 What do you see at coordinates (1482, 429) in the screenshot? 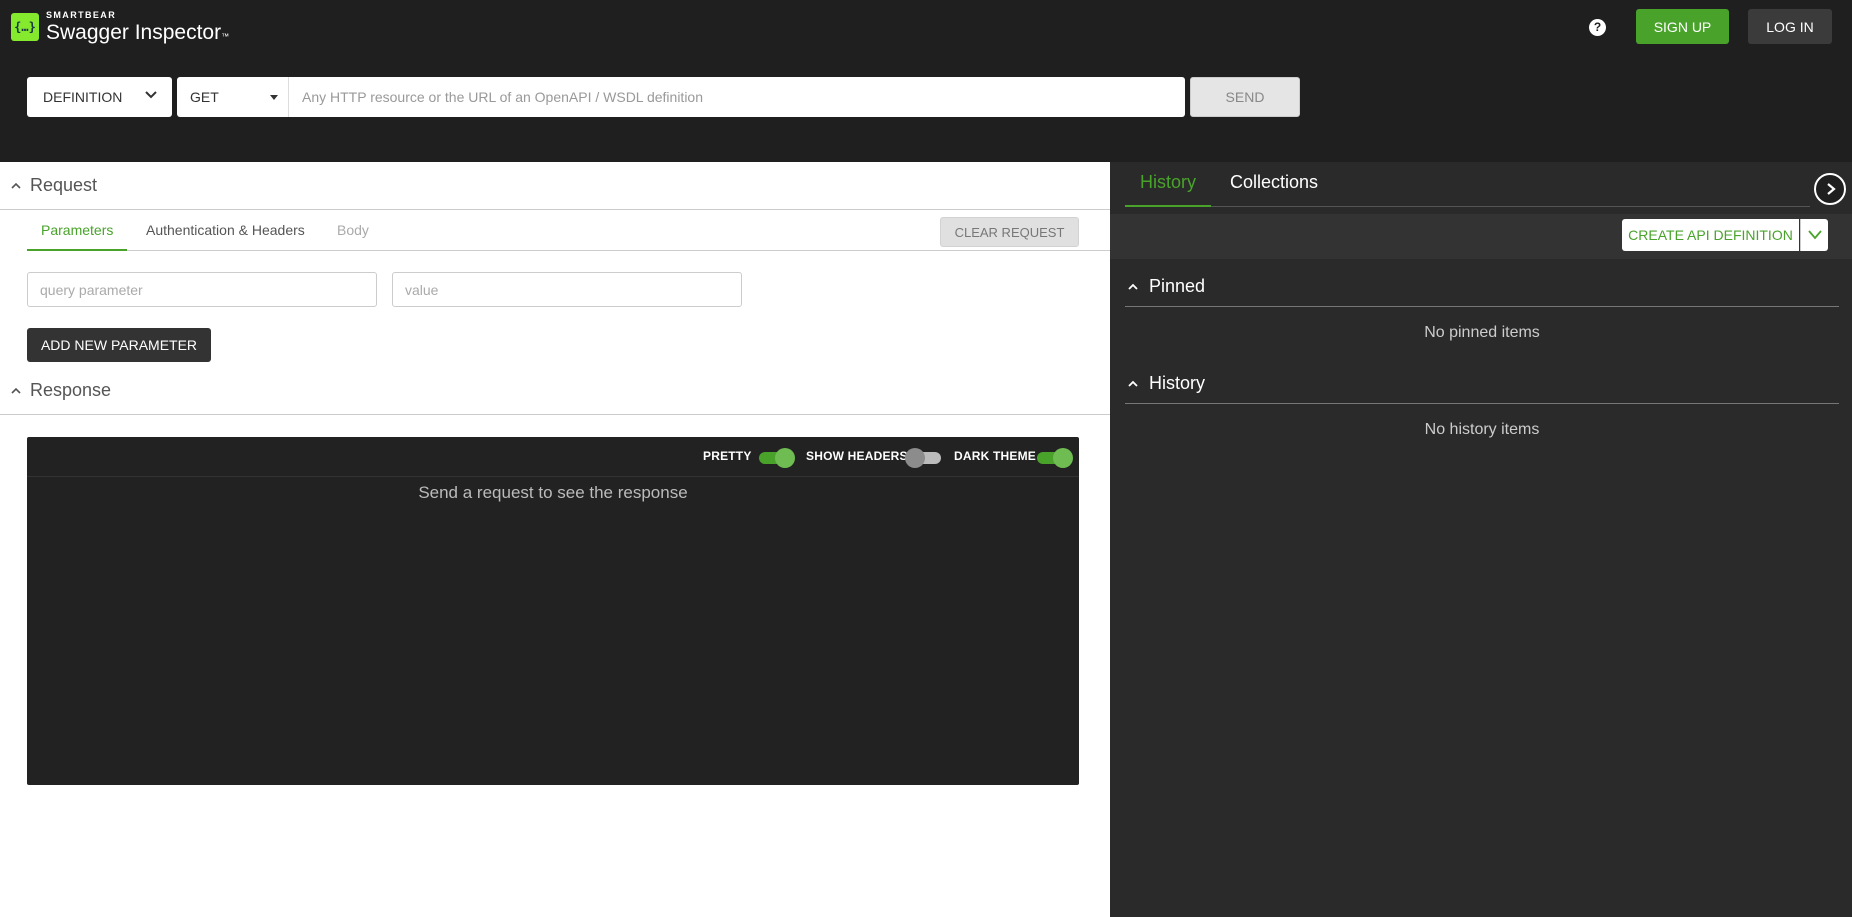
I see `history-empty-message: No history items` at bounding box center [1482, 429].